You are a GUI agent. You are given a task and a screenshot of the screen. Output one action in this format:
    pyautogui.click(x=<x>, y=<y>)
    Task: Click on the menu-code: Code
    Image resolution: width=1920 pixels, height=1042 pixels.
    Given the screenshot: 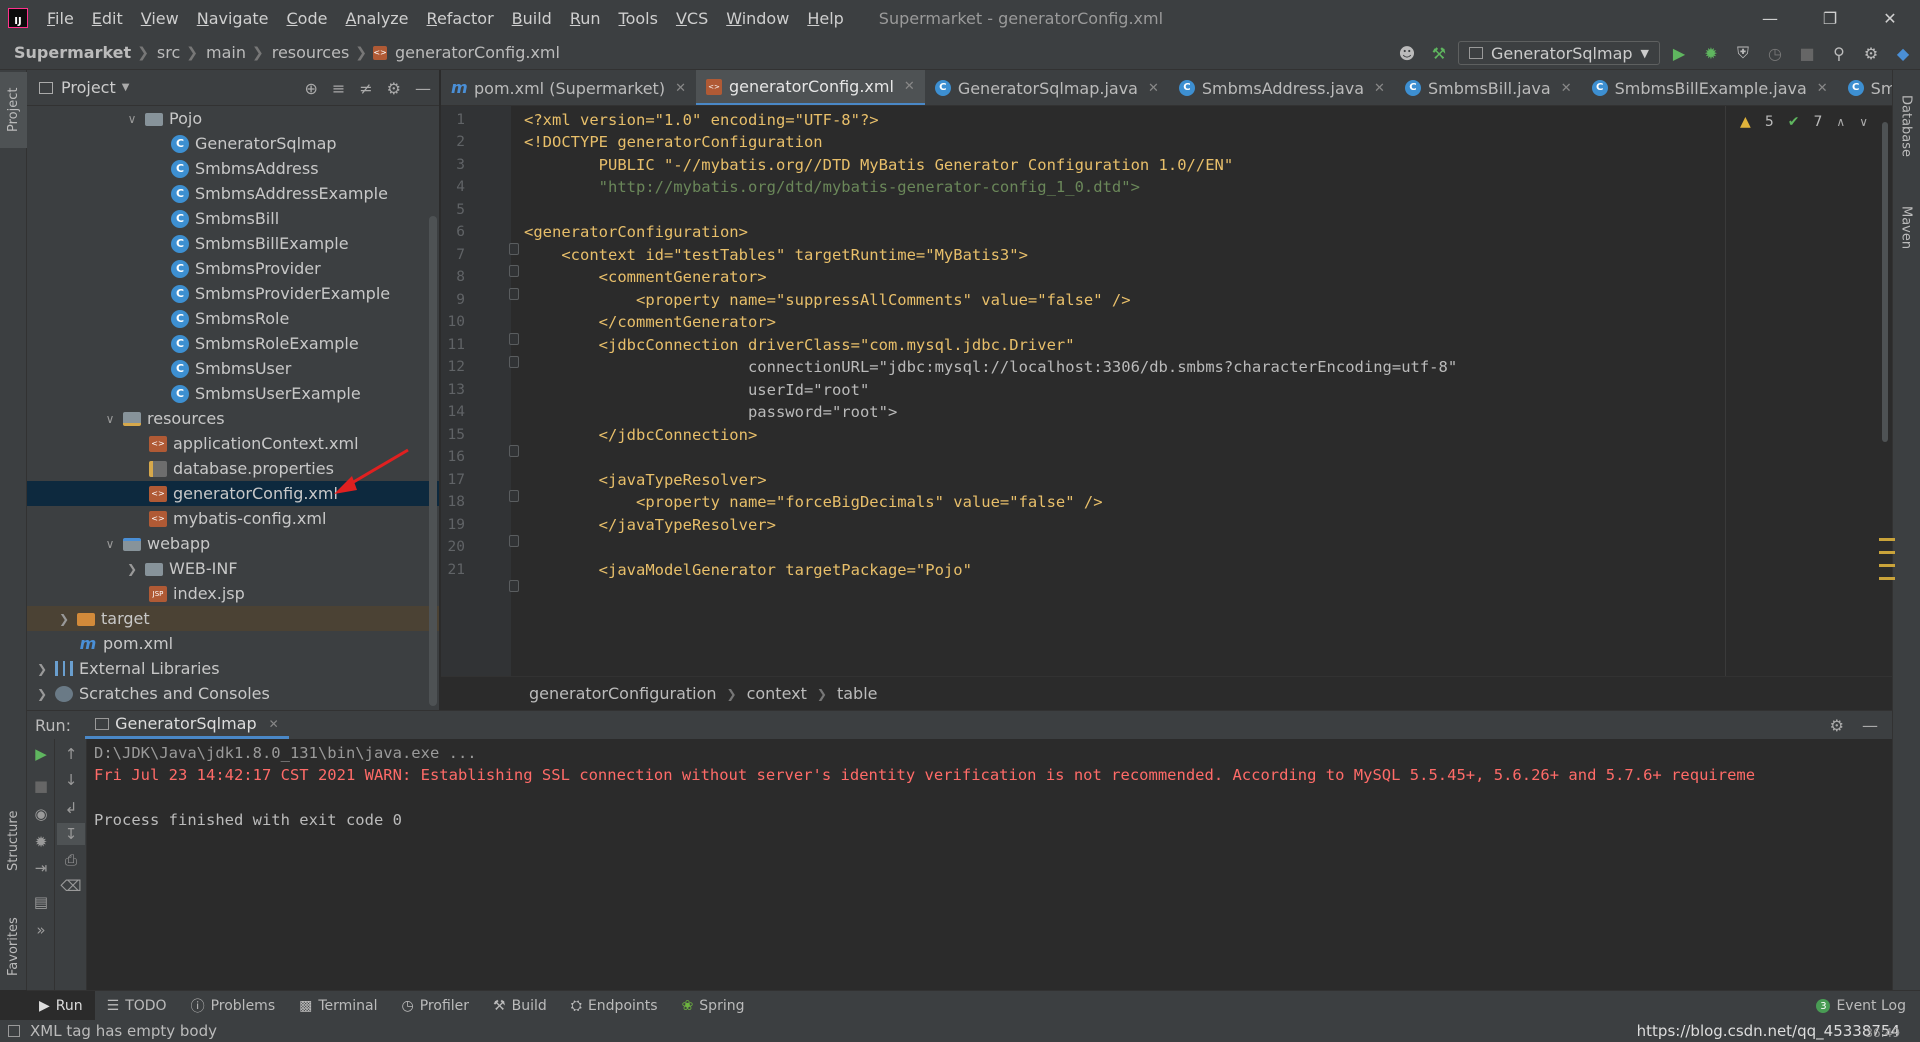 What is the action you would take?
    pyautogui.click(x=307, y=18)
    